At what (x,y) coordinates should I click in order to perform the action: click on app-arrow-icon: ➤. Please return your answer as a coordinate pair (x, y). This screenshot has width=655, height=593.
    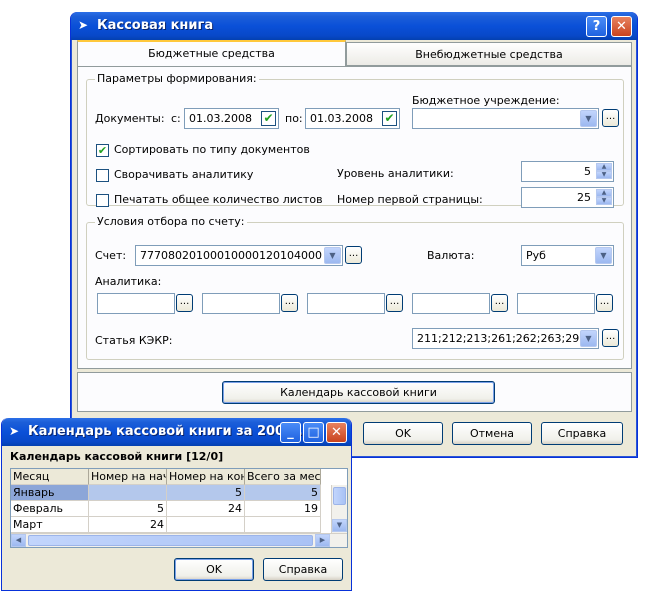
    Looking at the image, I should click on (14, 431).